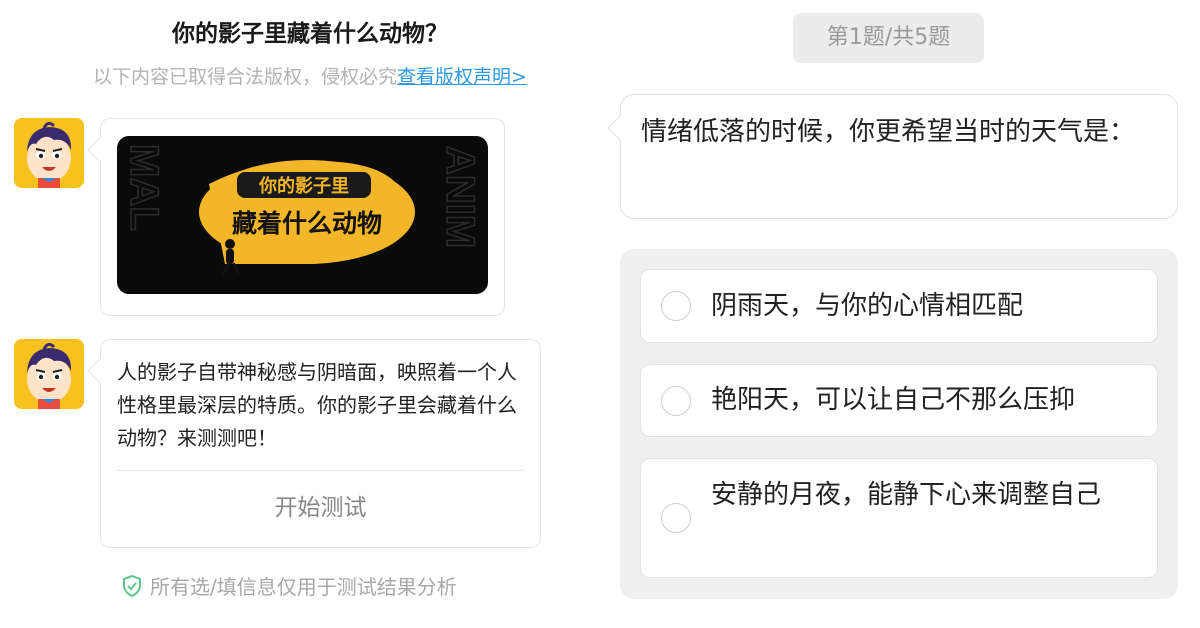 Image resolution: width=1200 pixels, height=628 pixels. I want to click on question-progress-badge: 第1题/共5题, so click(888, 38).